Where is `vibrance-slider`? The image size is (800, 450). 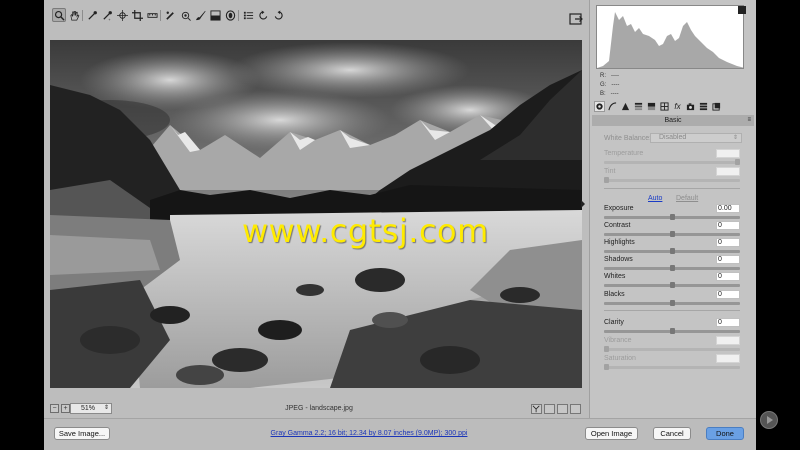
vibrance-slider is located at coordinates (672, 349).